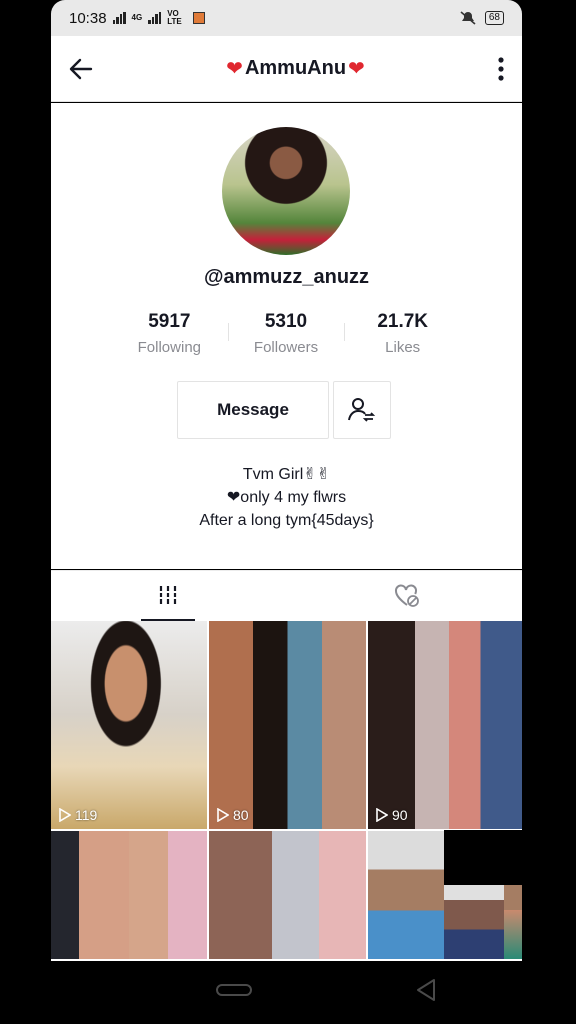 The width and height of the screenshot is (576, 1024). I want to click on stat-followers: 5310 Followers, so click(286, 333).